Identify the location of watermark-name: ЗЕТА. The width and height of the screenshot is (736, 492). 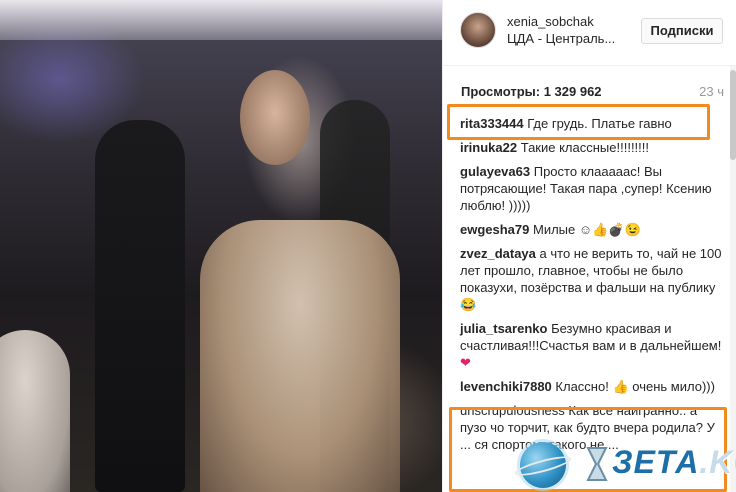
(656, 462).